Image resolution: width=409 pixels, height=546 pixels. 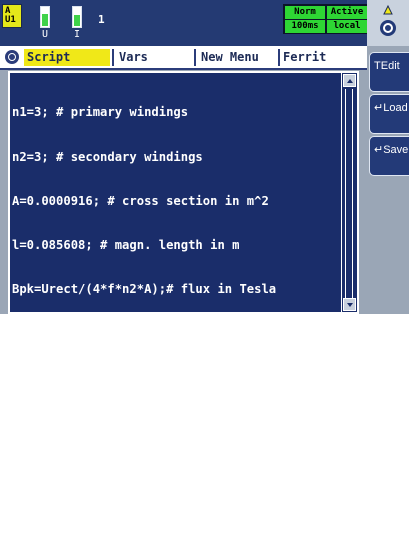 I want to click on script-line: A=0.0000916; # cross section in m^2, so click(x=140, y=200).